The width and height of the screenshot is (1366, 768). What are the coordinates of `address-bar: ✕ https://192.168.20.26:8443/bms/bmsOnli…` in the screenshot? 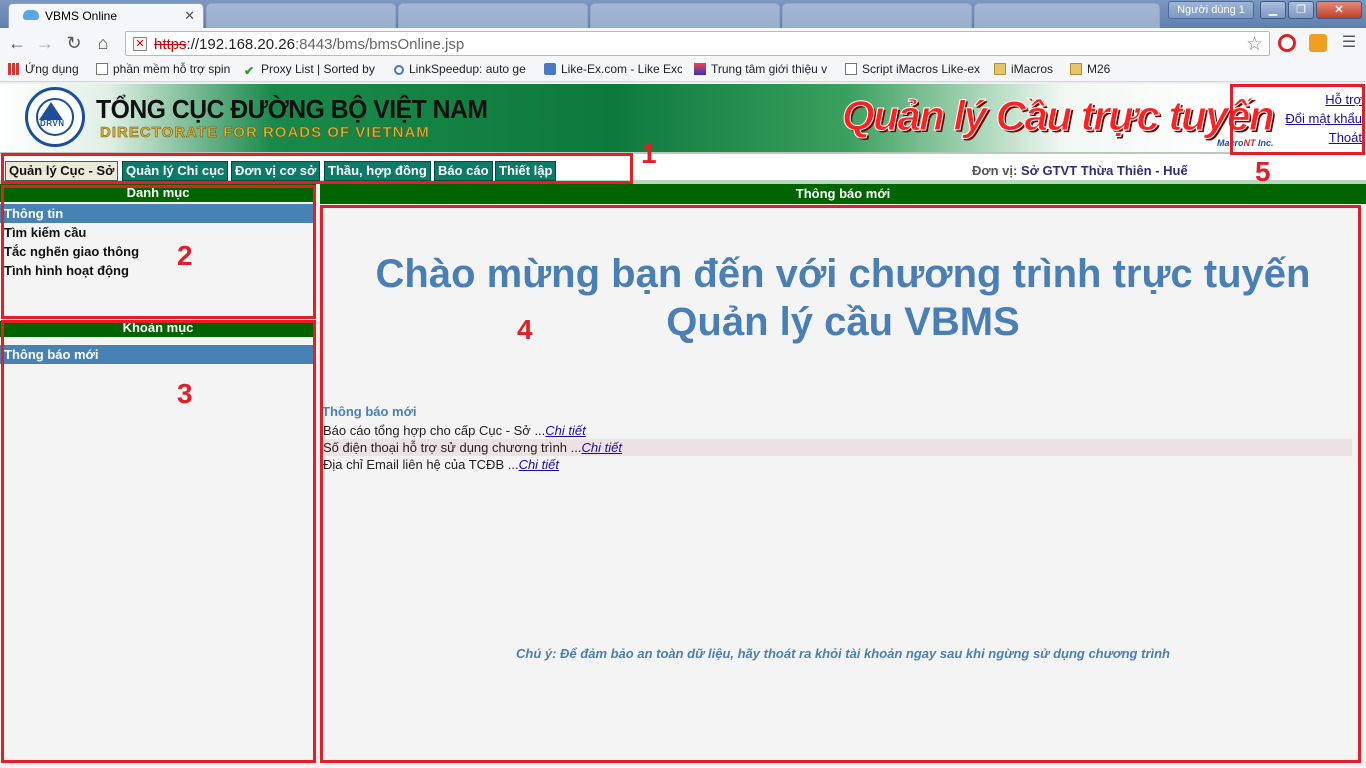 It's located at (697, 43).